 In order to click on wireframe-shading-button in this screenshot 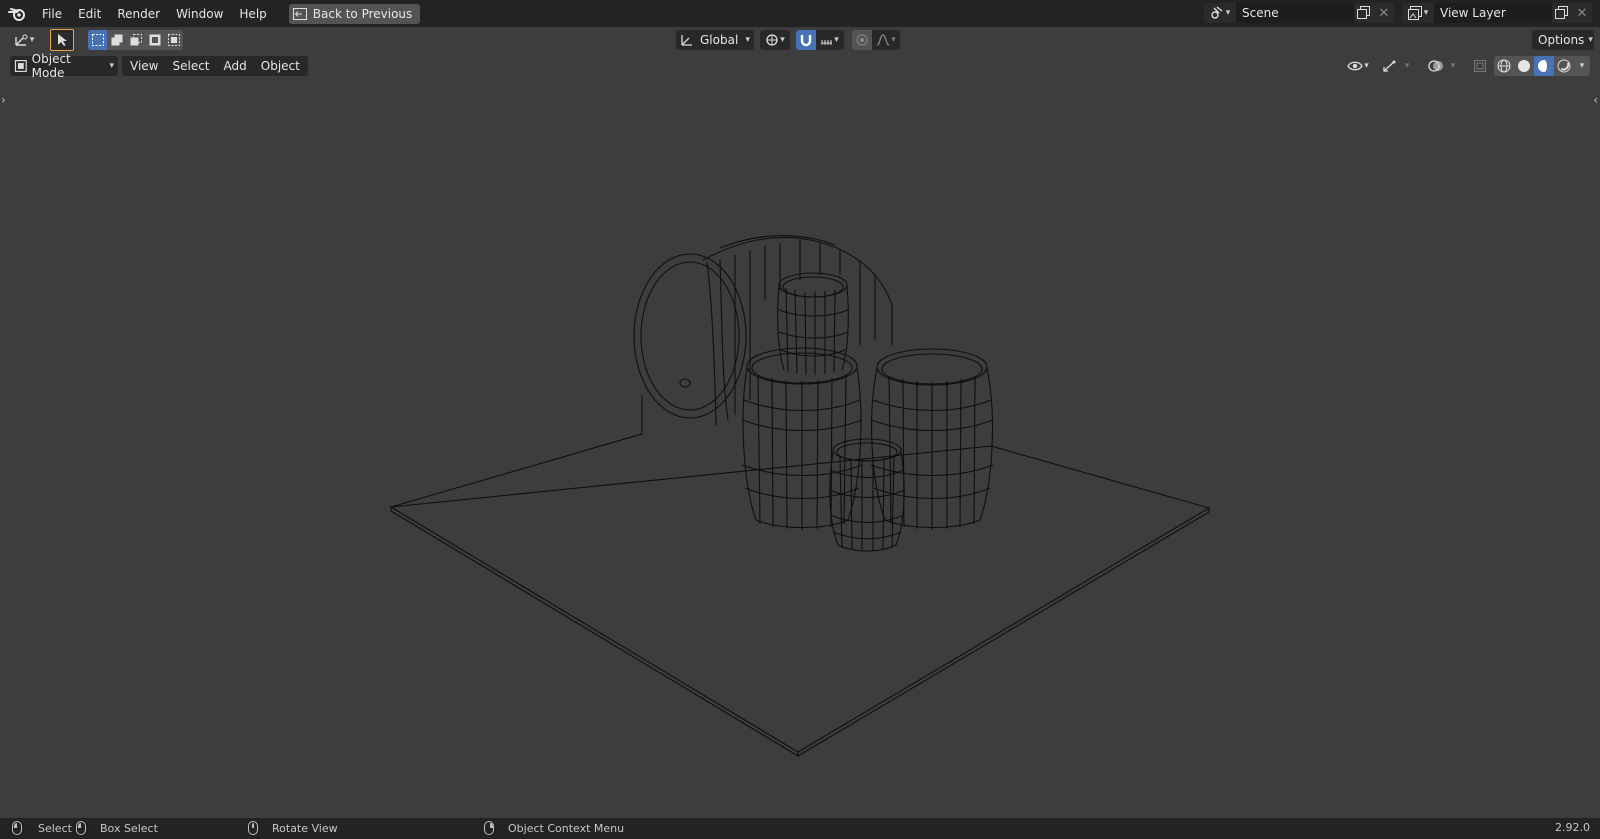, I will do `click(1504, 66)`.